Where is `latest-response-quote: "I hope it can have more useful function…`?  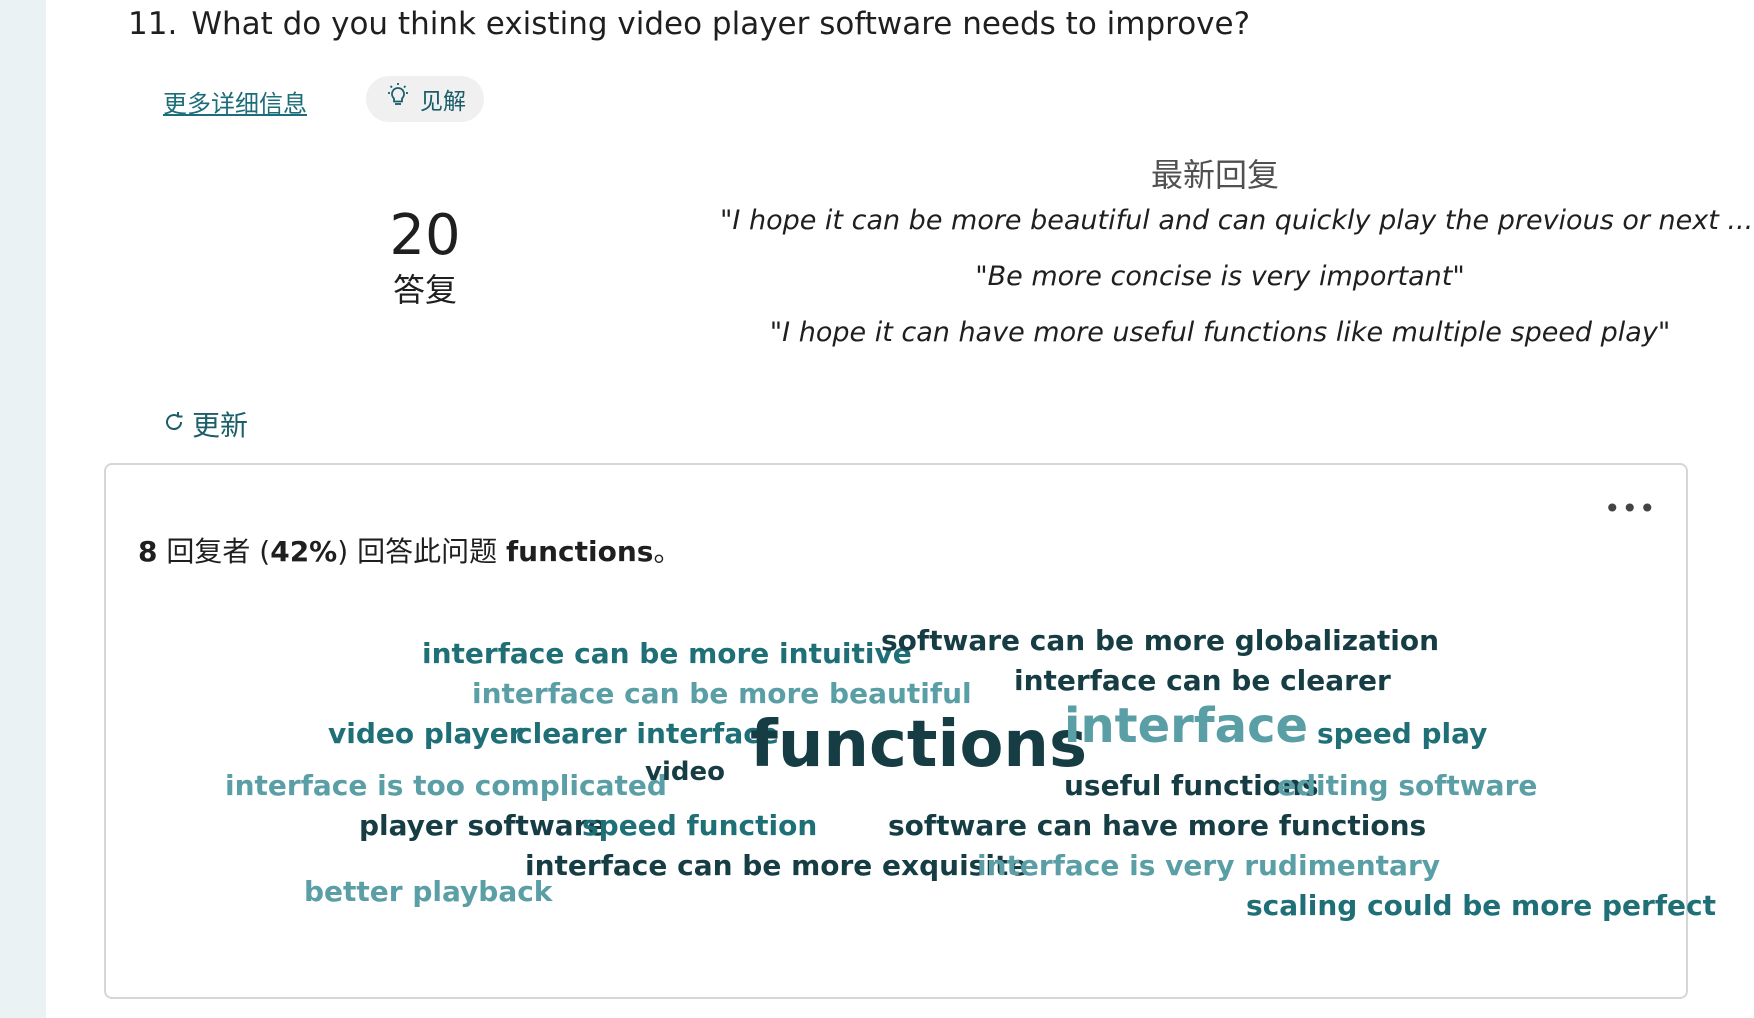 latest-response-quote: "I hope it can have more useful function… is located at coordinates (1220, 332).